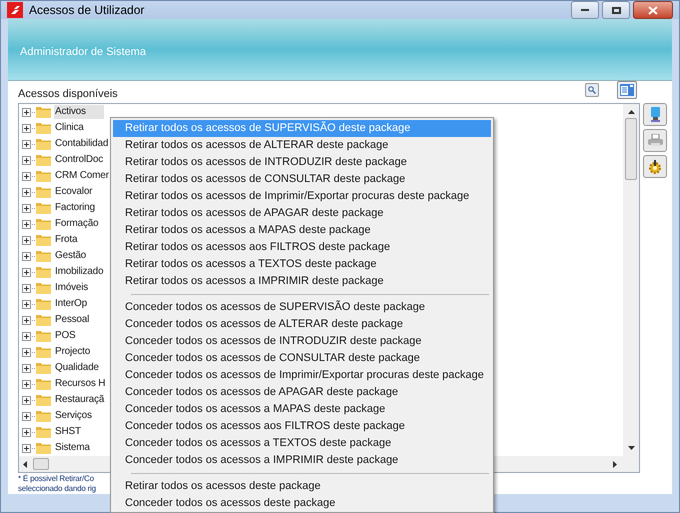 This screenshot has height=513, width=680. Describe the element at coordinates (77, 368) in the screenshot. I see `tree-item: Qualidade` at that location.